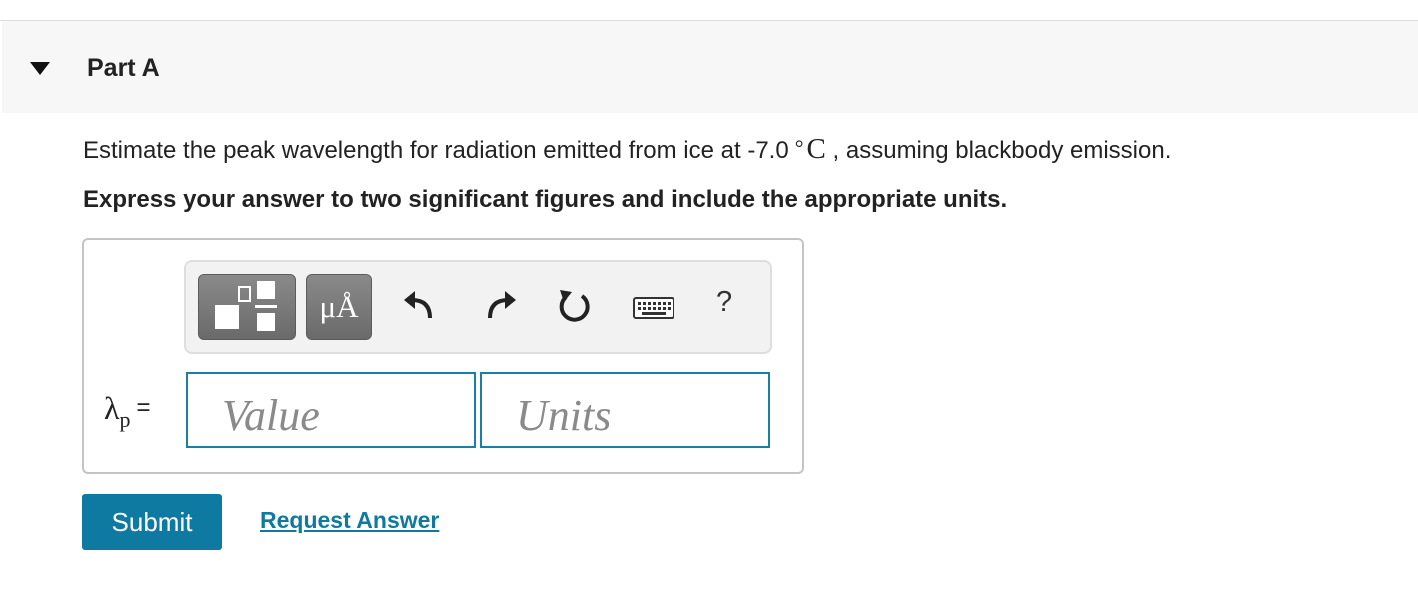 This screenshot has height=596, width=1418. I want to click on math-toolbar: μÅ ?, so click(478, 307).